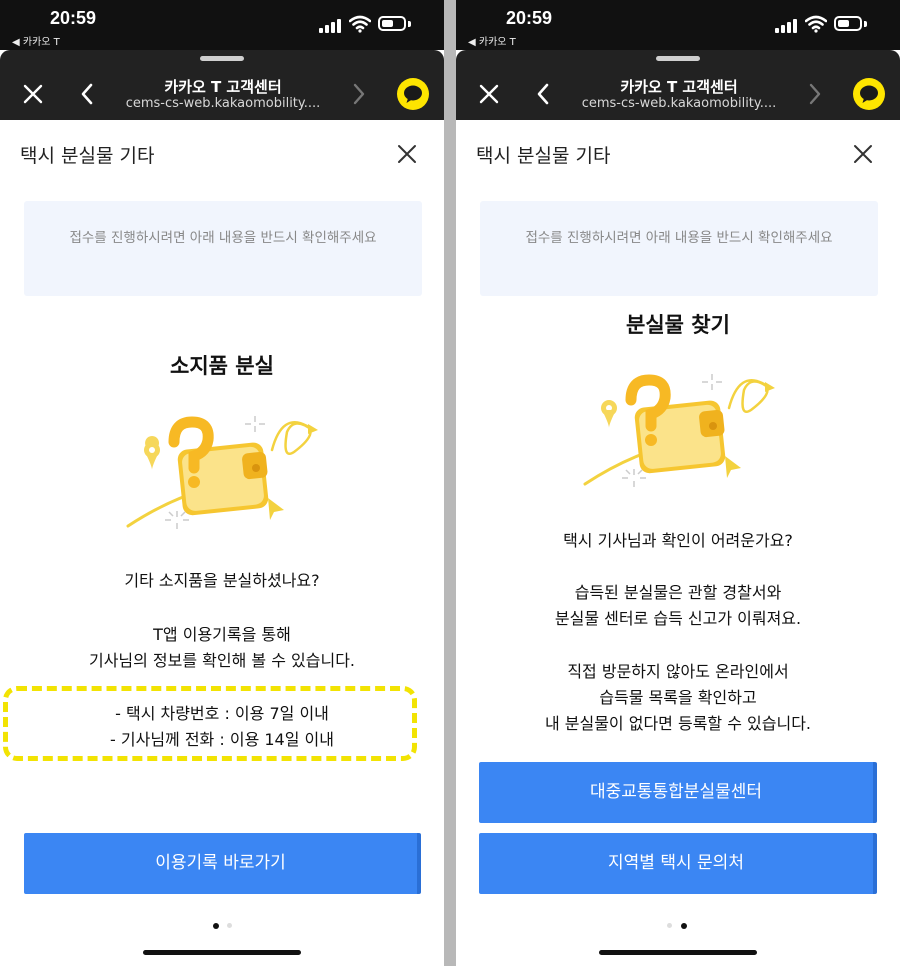 The width and height of the screenshot is (900, 966). Describe the element at coordinates (222, 634) in the screenshot. I see `info-line-1: T앱 이용기록을 통해` at that location.